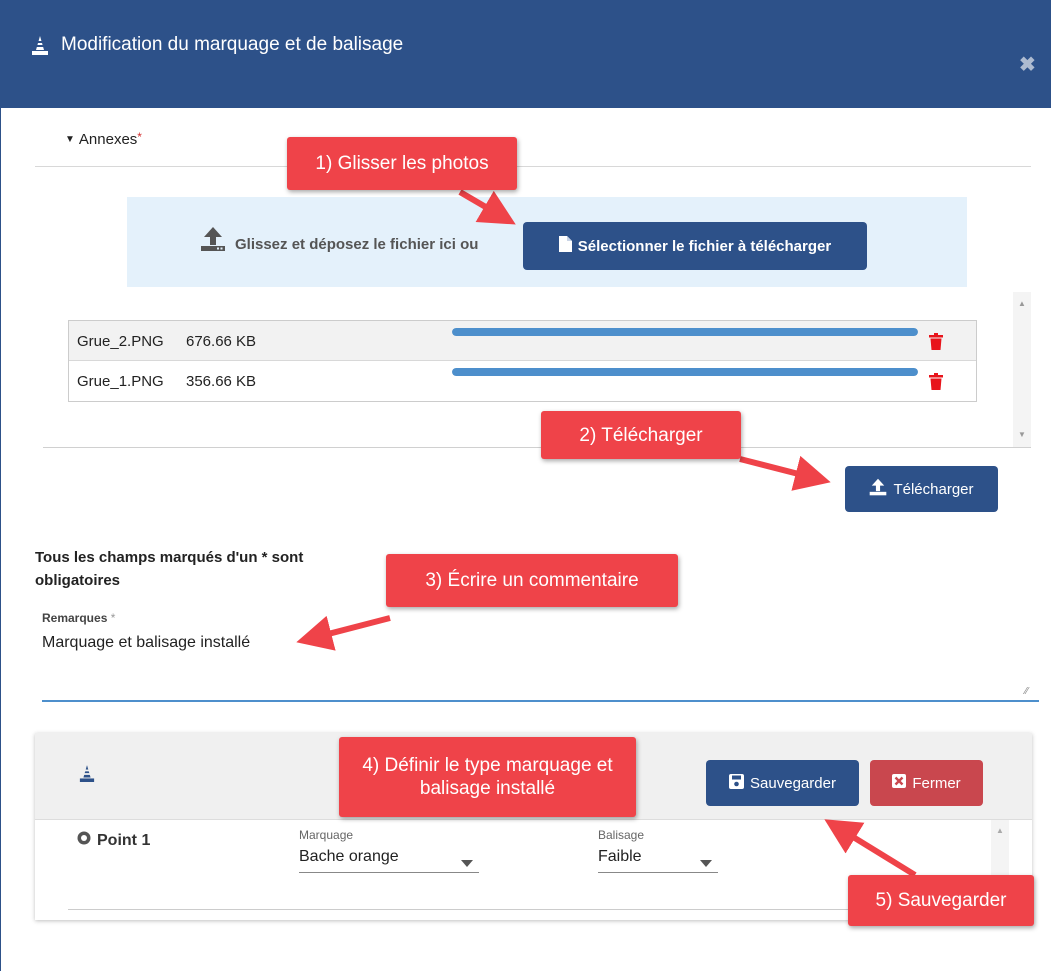 This screenshot has width=1051, height=971. What do you see at coordinates (84, 840) in the screenshot?
I see `radio-icon` at bounding box center [84, 840].